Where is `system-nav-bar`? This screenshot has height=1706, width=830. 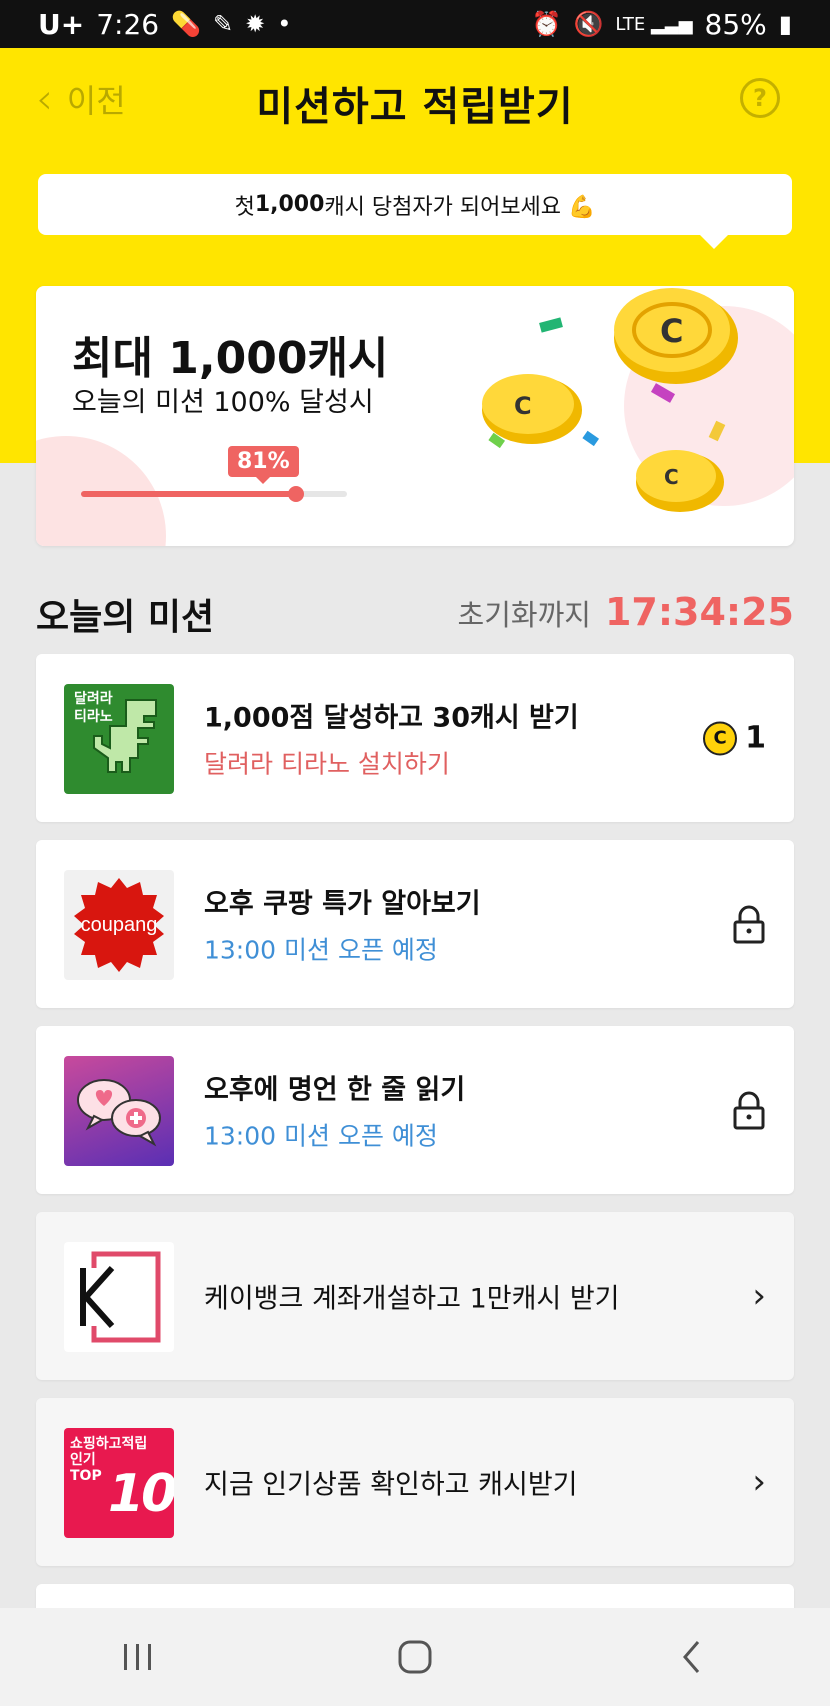
system-nav-bar is located at coordinates (415, 1657).